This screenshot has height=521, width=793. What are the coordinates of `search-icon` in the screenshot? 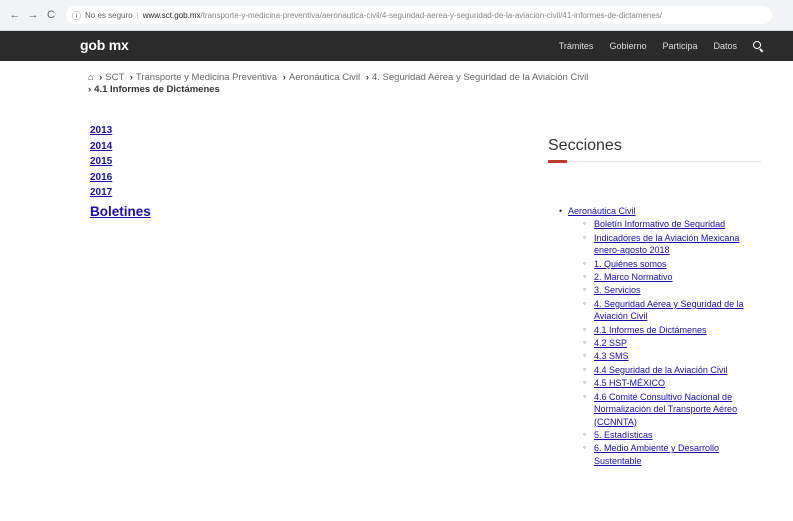 It's located at (758, 46).